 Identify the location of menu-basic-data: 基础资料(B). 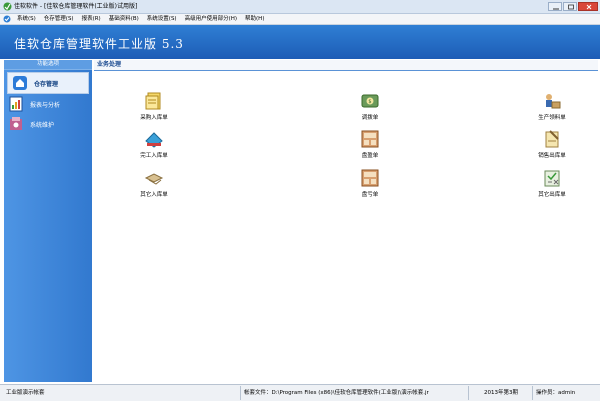
(124, 19).